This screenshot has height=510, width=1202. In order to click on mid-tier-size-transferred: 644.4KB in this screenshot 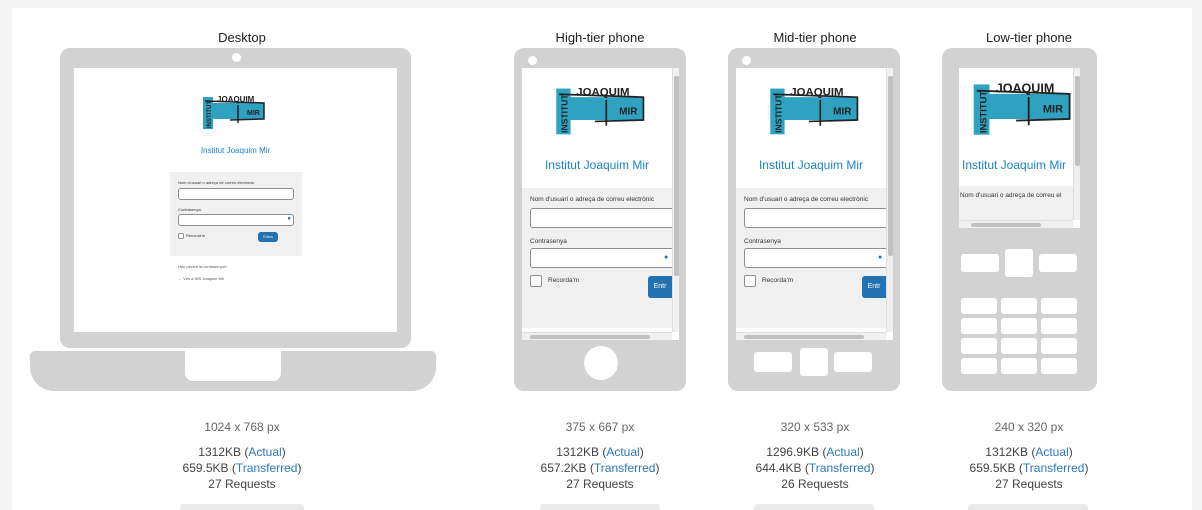, I will do `click(778, 468)`.